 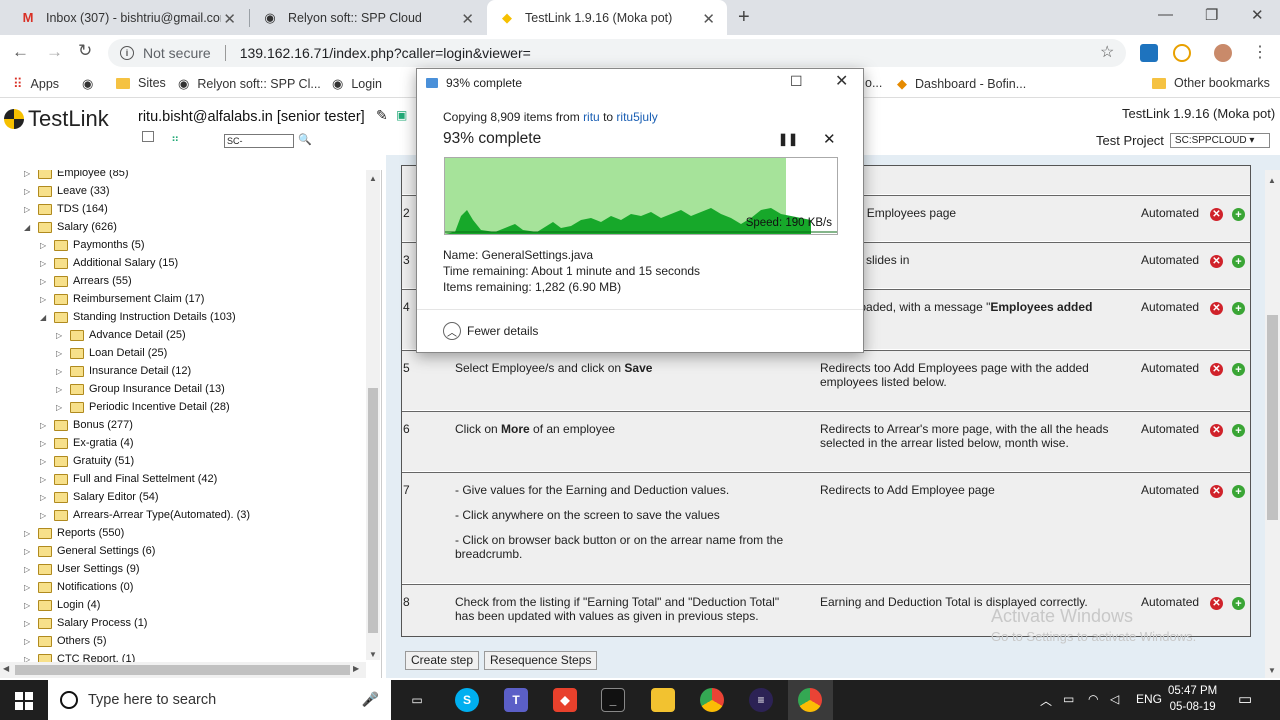 I want to click on reload-icon: ↻, so click(x=85, y=51).